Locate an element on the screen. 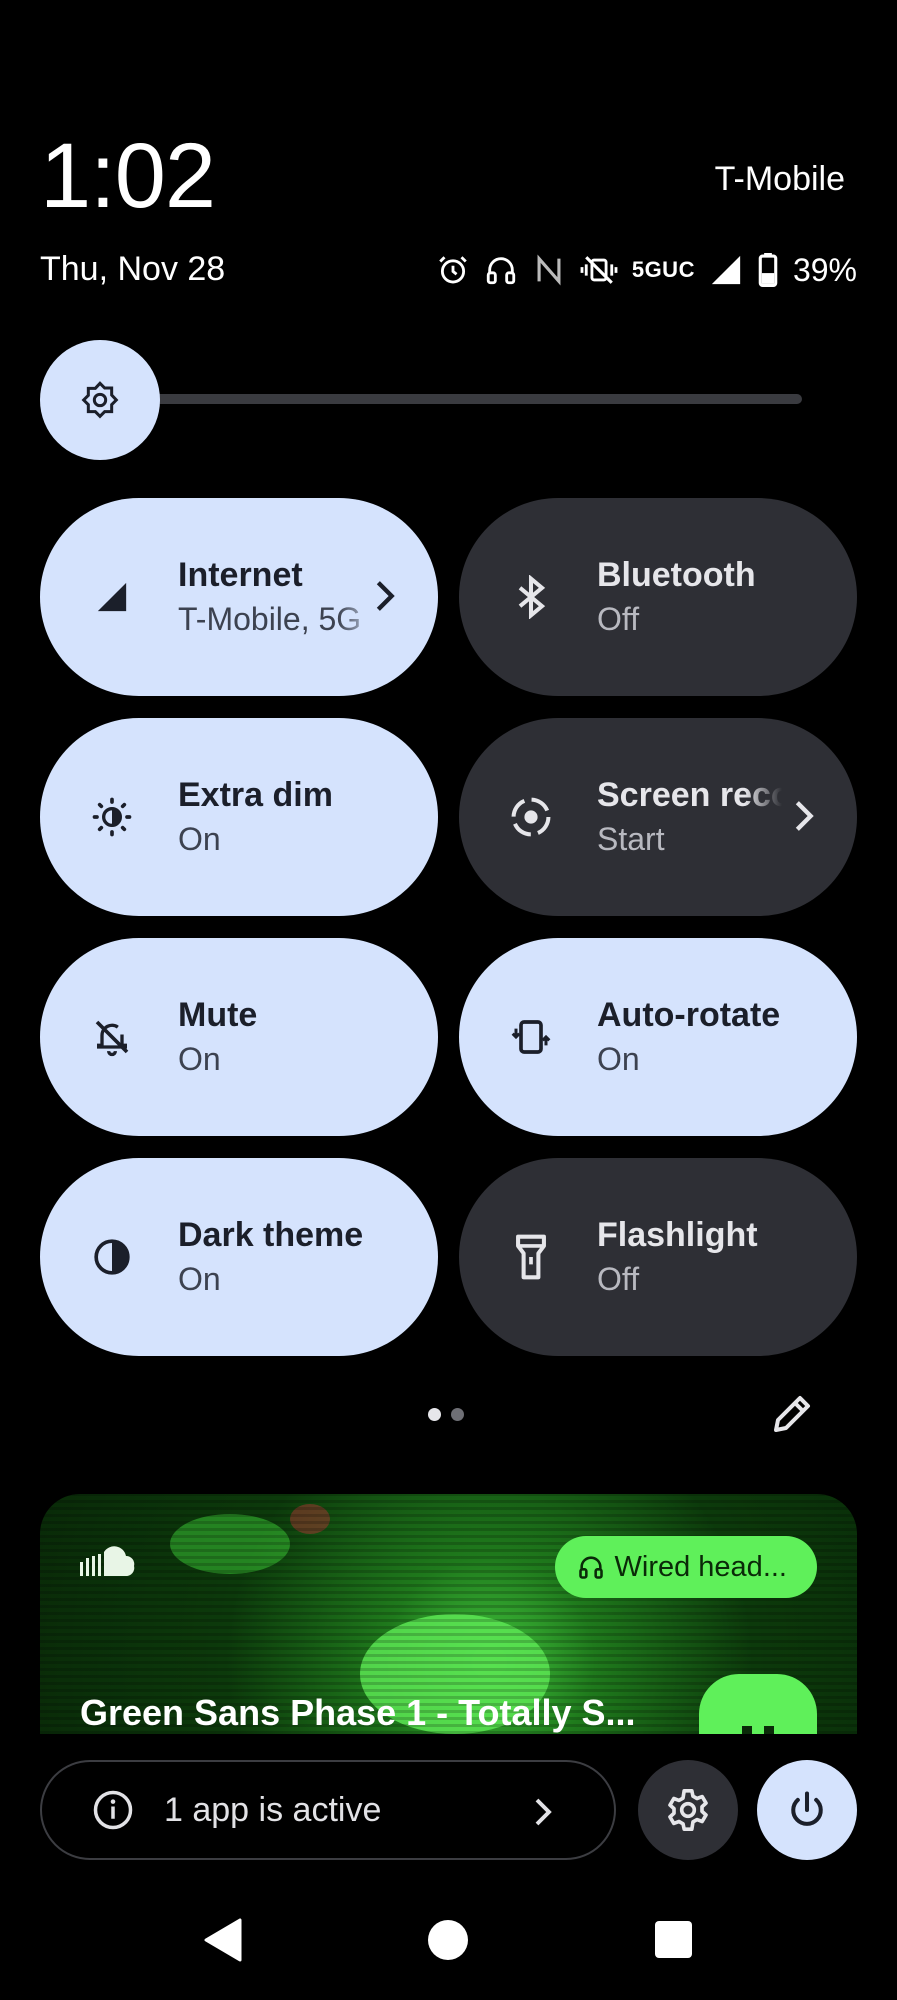  flashlight-icon is located at coordinates (531, 1257).